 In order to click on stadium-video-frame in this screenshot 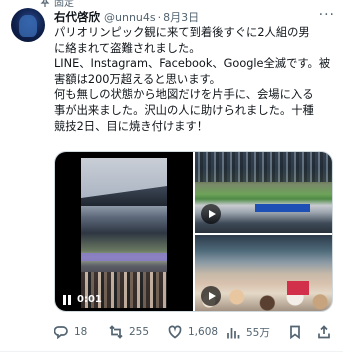, I will do `click(124, 233)`.